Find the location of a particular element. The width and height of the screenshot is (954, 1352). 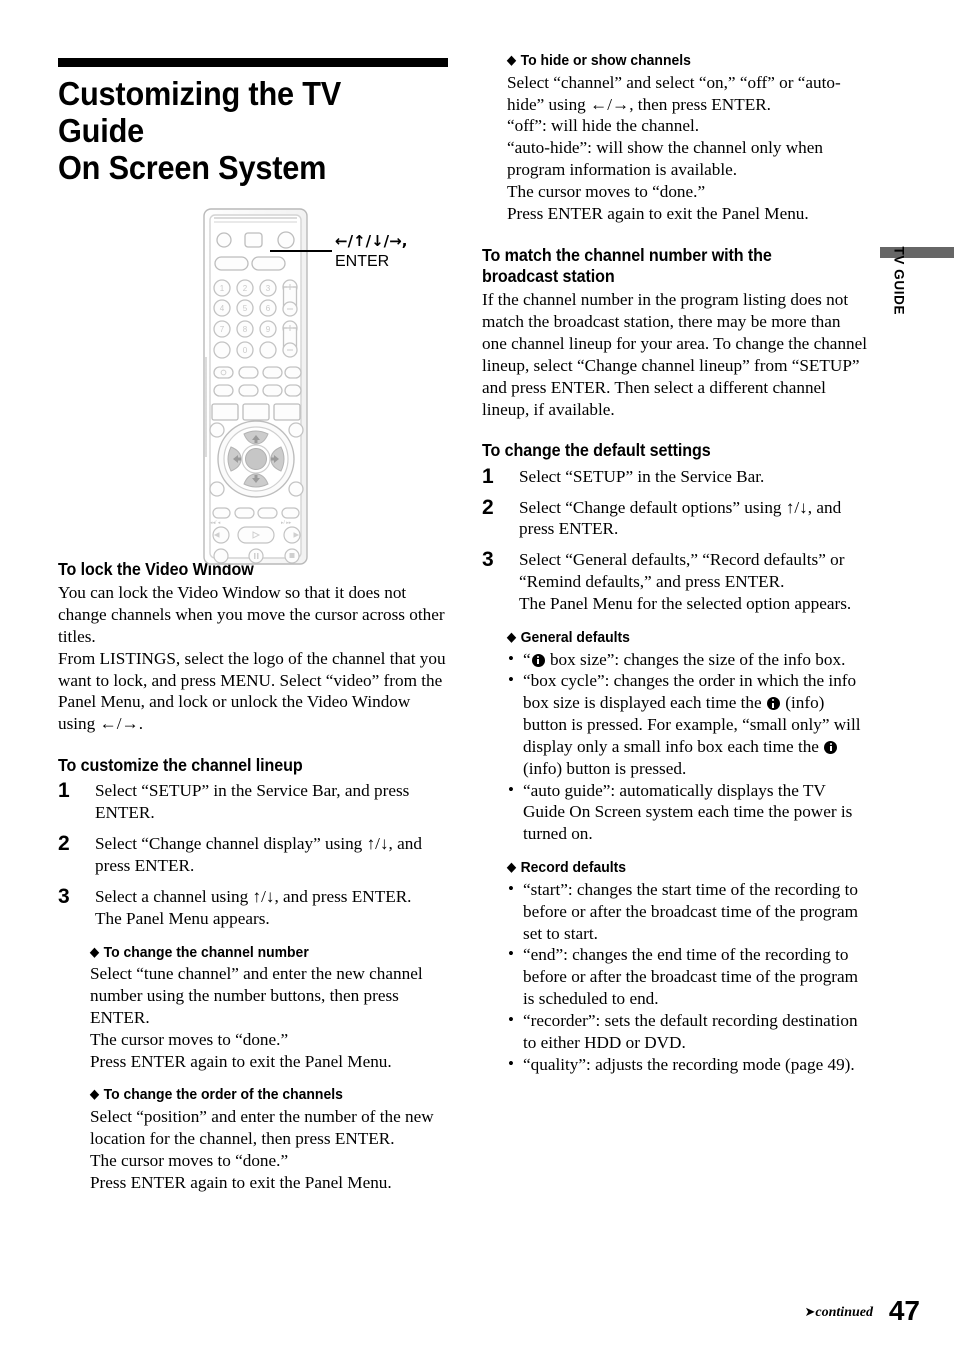

svg-text: 6 is located at coordinates (268, 308).